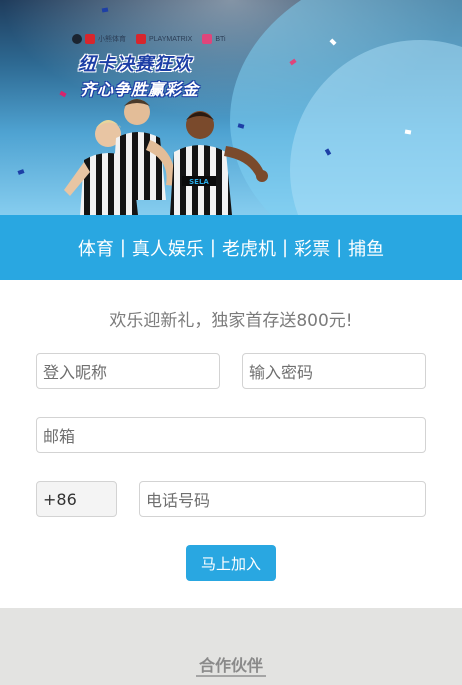 This screenshot has height=685, width=462. What do you see at coordinates (219, 163) in the screenshot?
I see `player-right: SELA` at bounding box center [219, 163].